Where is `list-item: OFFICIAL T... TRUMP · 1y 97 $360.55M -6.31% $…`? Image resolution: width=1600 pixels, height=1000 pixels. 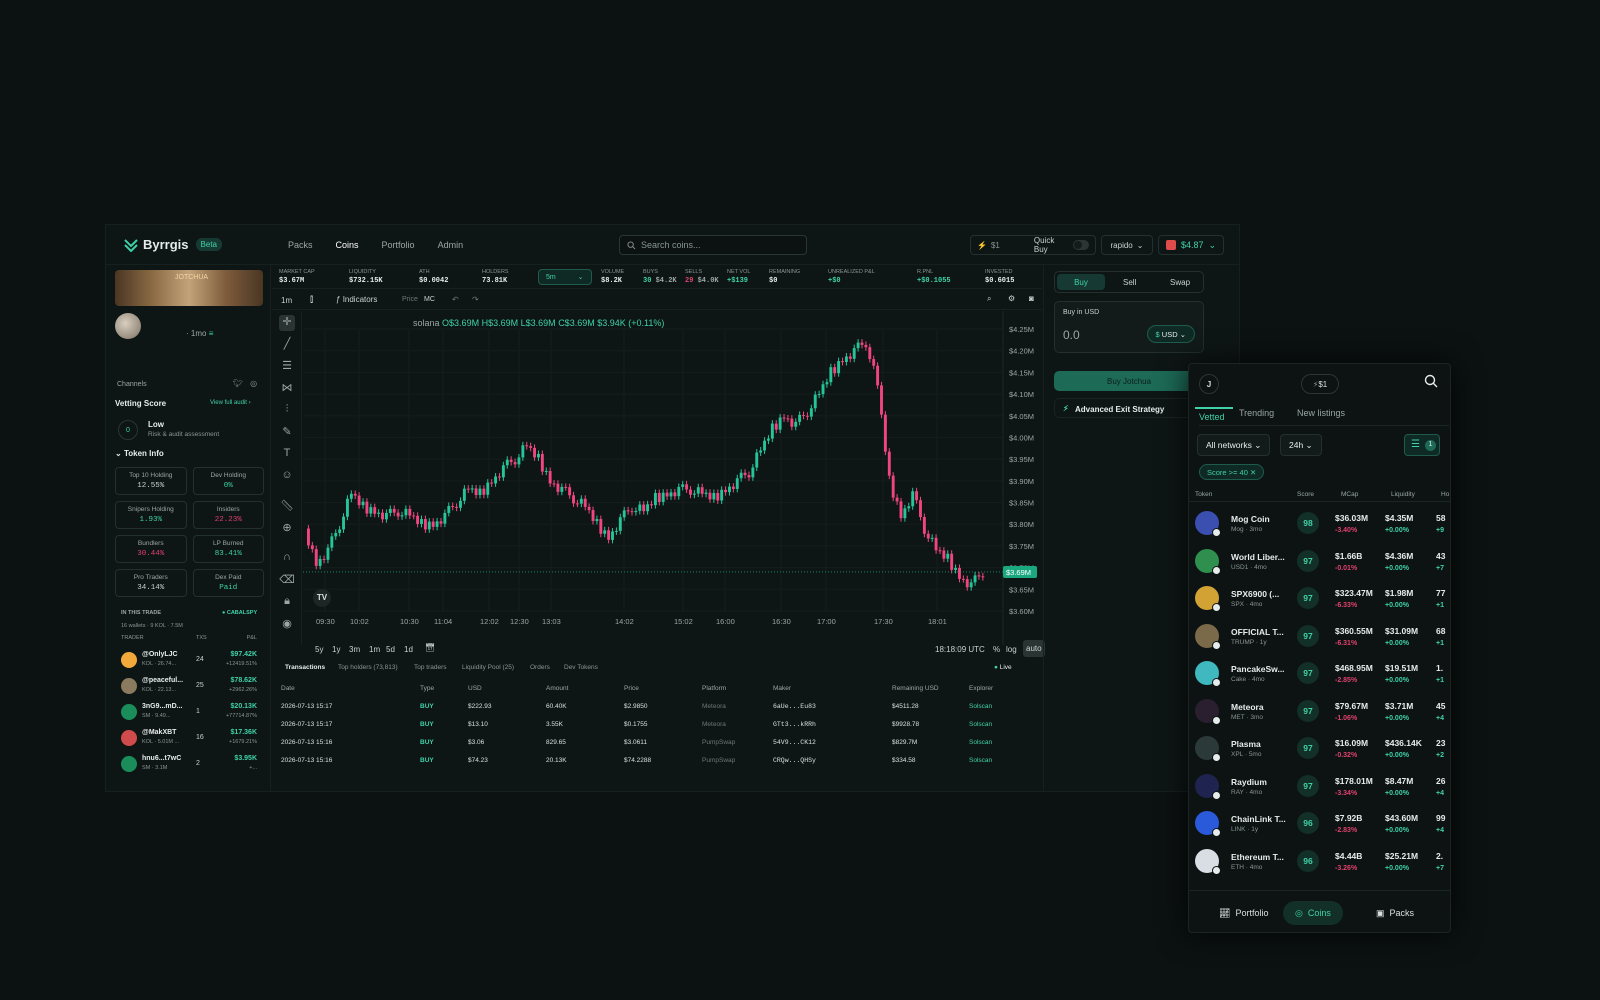 list-item: OFFICIAL T... TRUMP · 1y 97 $360.55M -6.31% $… is located at coordinates (1319, 636).